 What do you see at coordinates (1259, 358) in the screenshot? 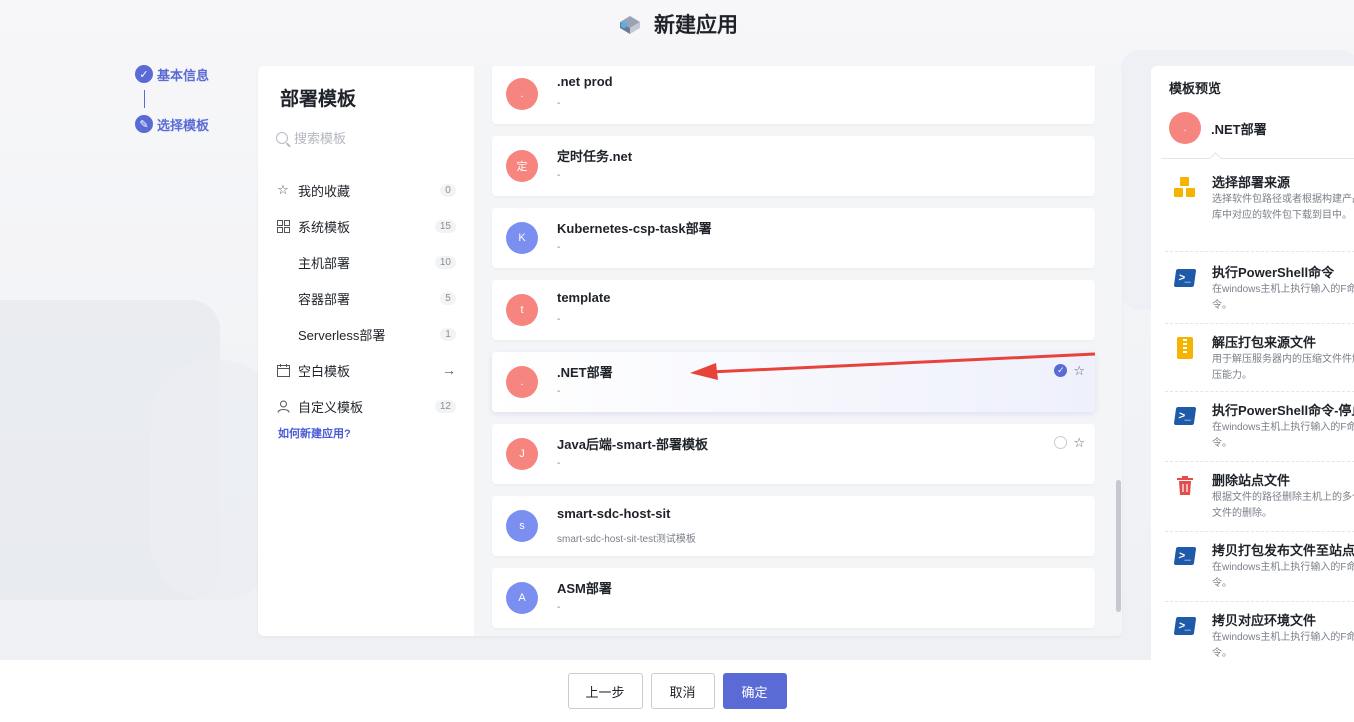
I see `preview-step: 解压打包来源文件 用于解压服务器内的压缩文件件解压能力。` at bounding box center [1259, 358].